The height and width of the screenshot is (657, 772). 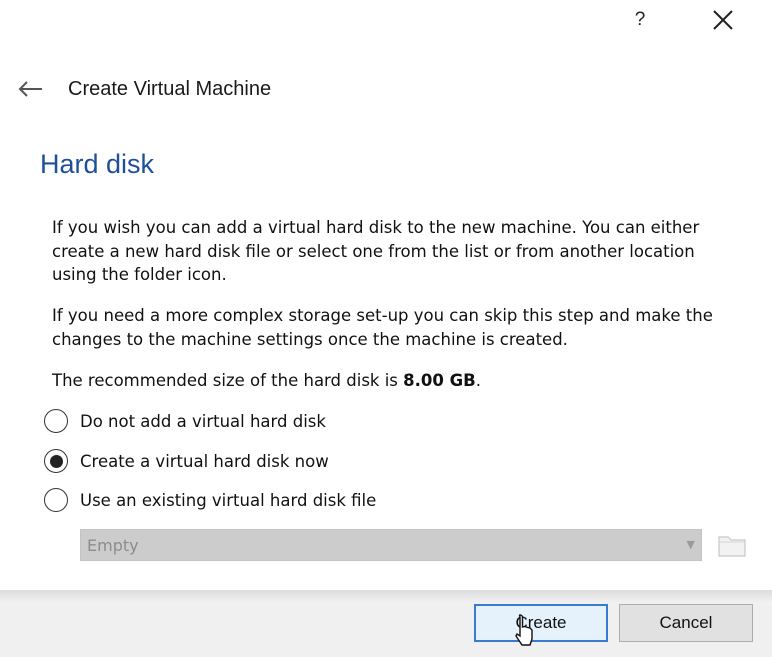 I want to click on radio-label: Use an existing virtual hard disk file, so click(x=228, y=500).